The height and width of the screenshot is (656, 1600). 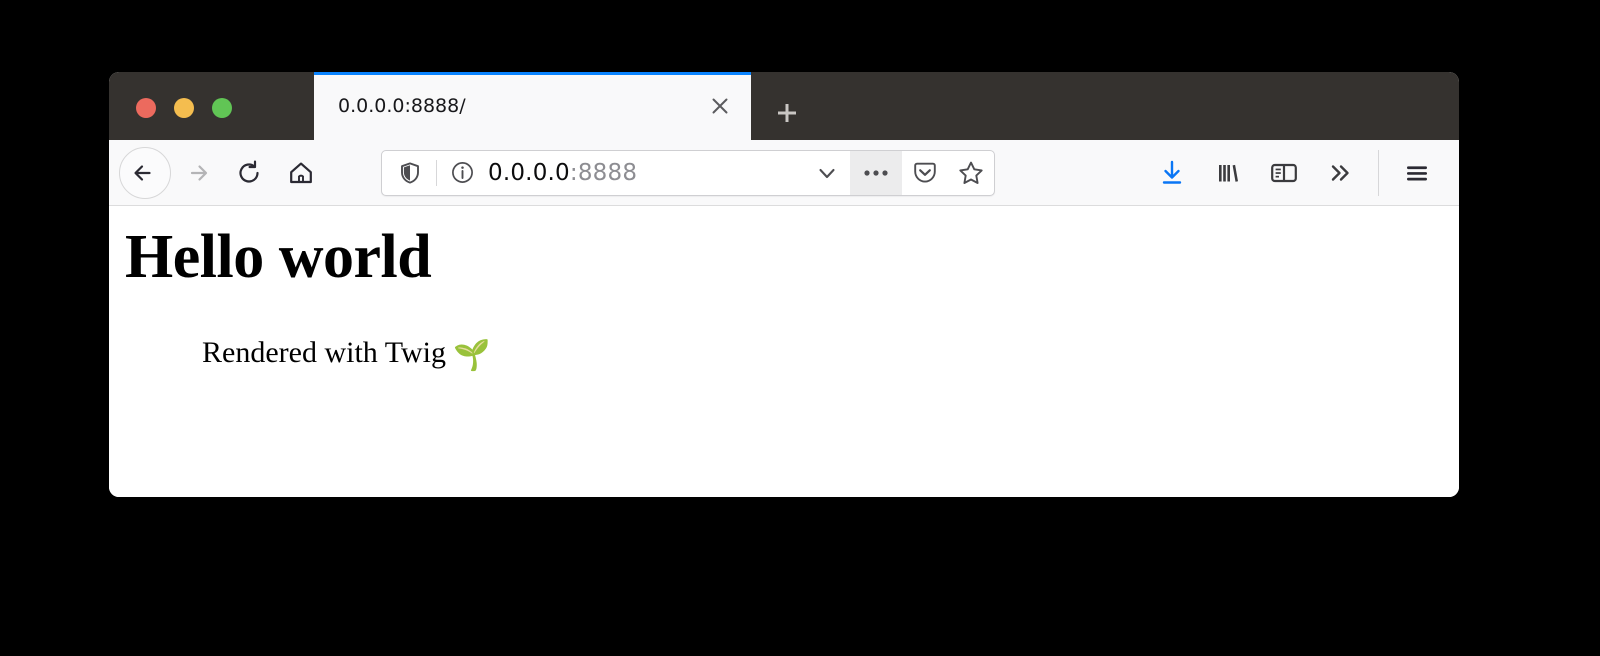 What do you see at coordinates (1228, 173) in the screenshot?
I see `library-books-icon` at bounding box center [1228, 173].